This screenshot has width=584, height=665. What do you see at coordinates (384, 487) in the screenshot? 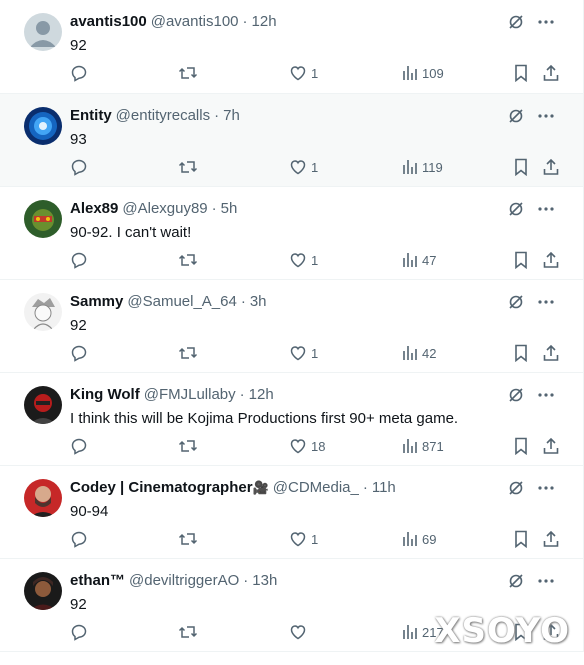
I see `timestamp: 11h` at bounding box center [384, 487].